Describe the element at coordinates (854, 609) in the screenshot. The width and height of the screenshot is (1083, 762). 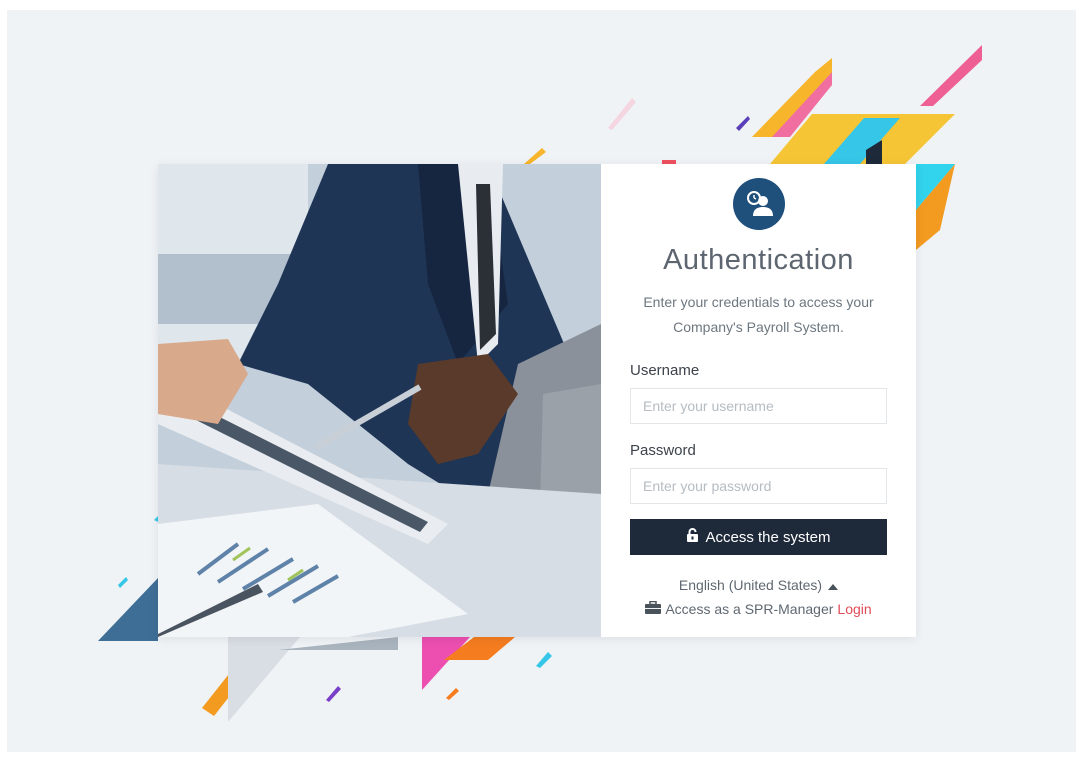
I see `manager-login-link: Login` at that location.